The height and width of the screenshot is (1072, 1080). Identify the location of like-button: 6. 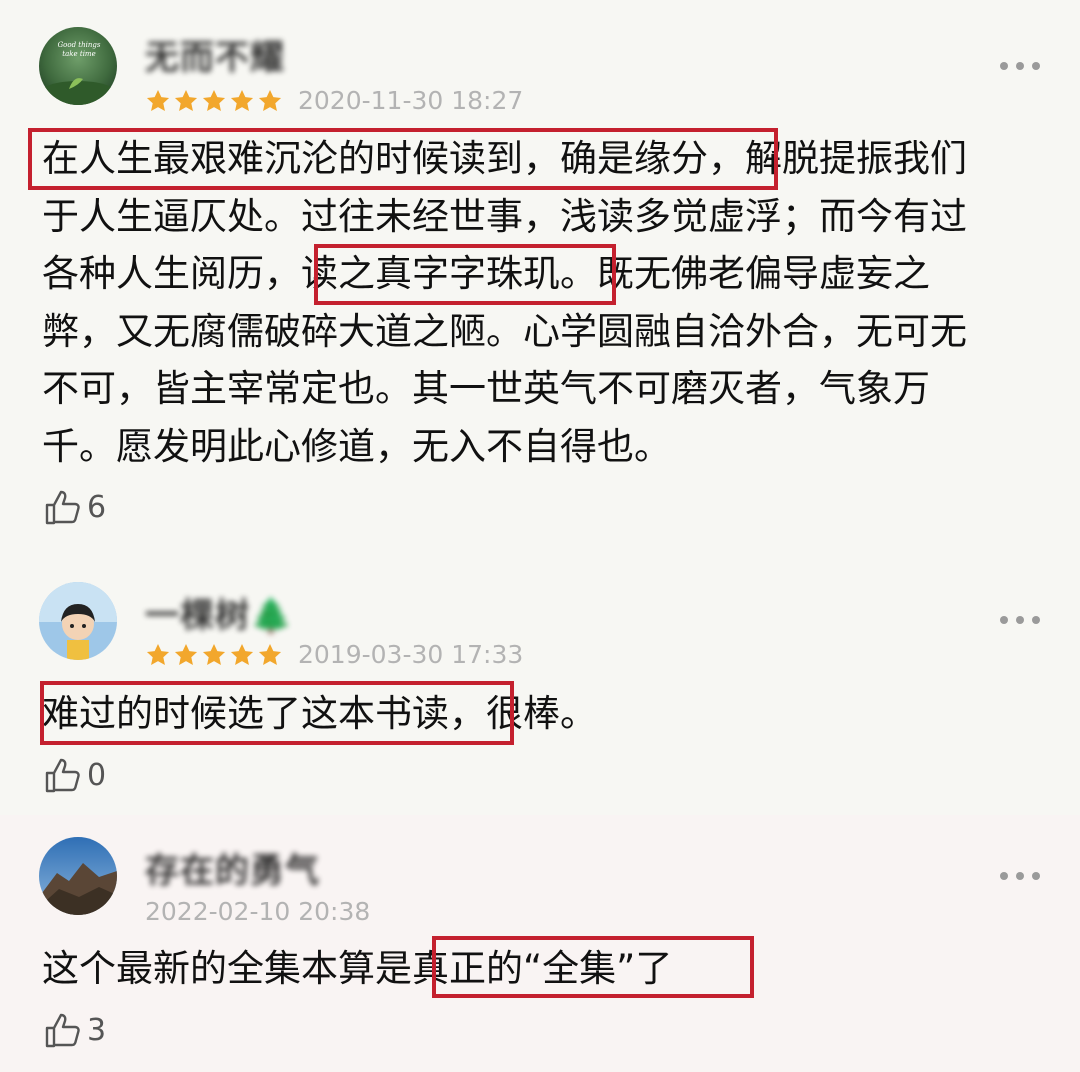
(74, 507).